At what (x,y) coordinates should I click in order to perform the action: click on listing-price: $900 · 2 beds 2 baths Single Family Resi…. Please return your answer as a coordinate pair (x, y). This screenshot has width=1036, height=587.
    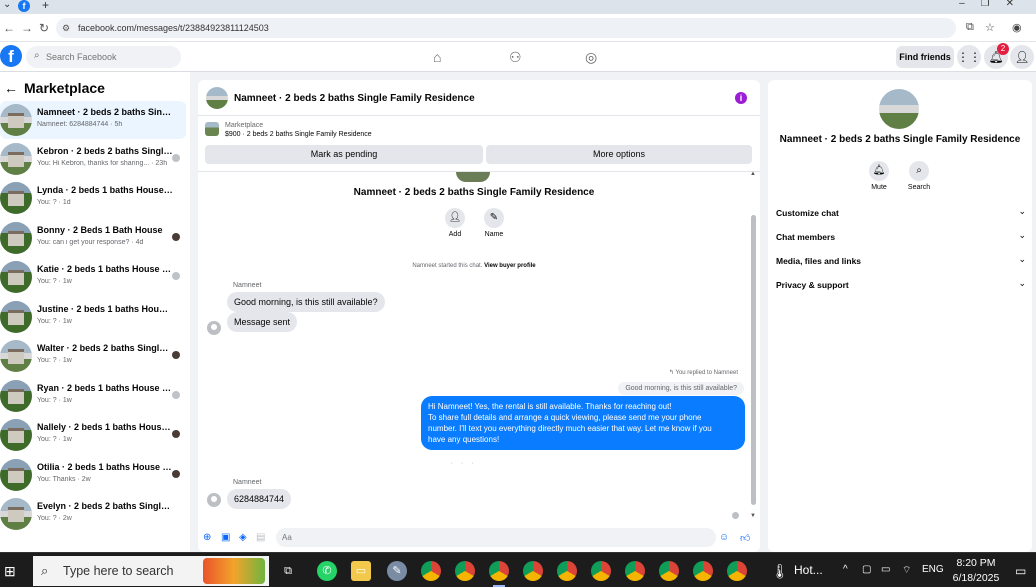
    Looking at the image, I should click on (298, 134).